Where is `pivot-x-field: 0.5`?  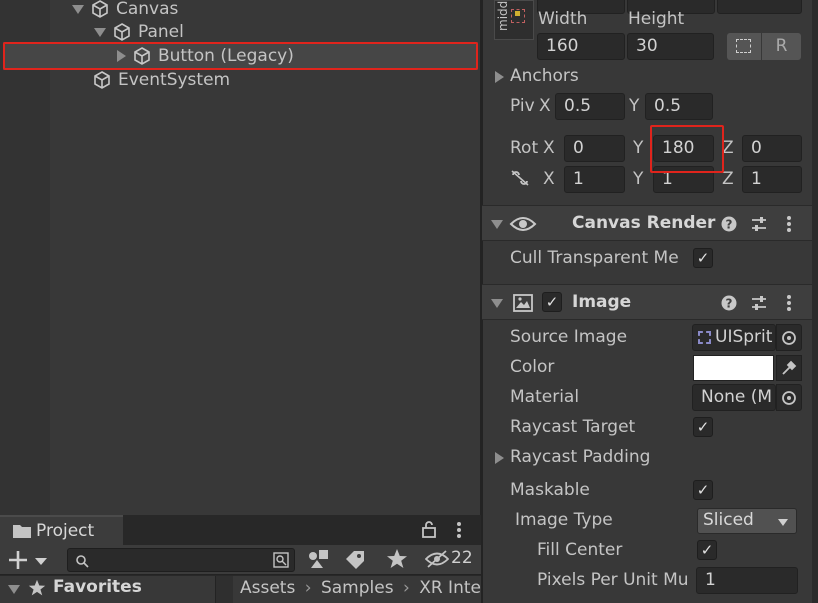
pivot-x-field: 0.5 is located at coordinates (590, 106).